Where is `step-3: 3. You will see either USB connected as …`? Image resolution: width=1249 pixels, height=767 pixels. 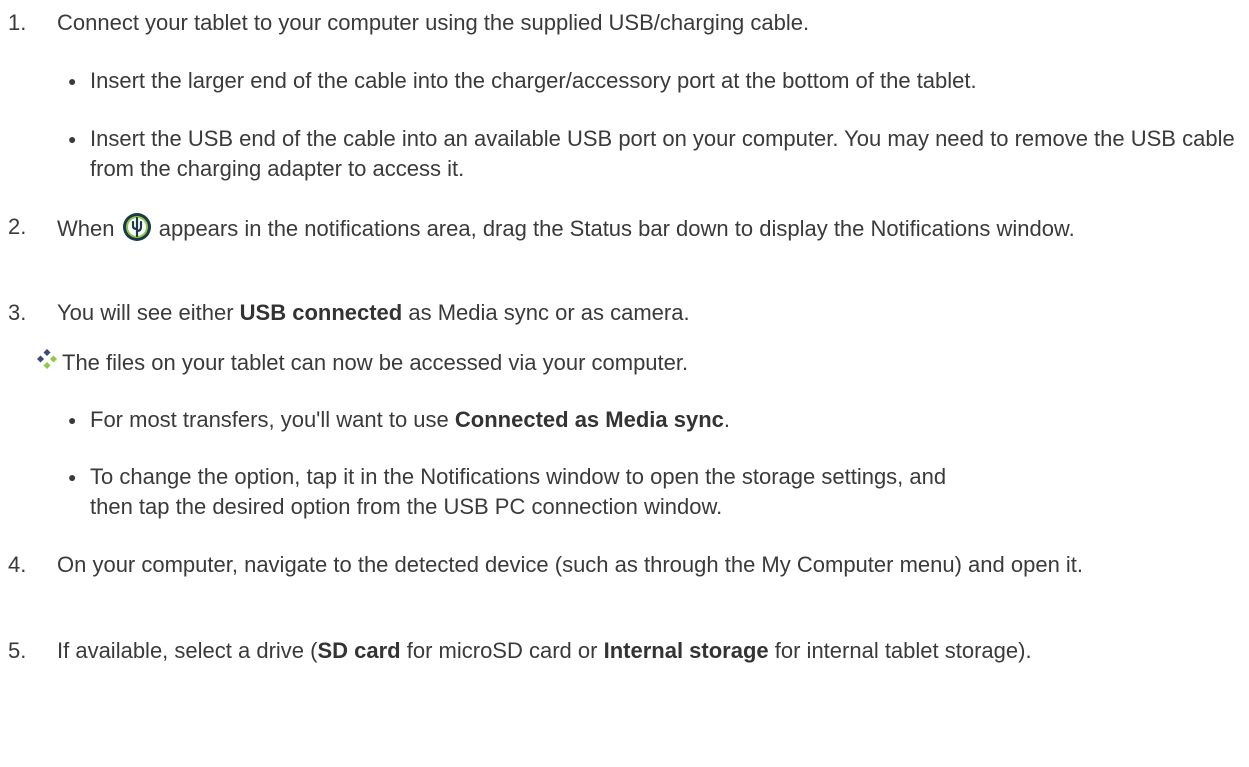 step-3: 3. You will see either USB connected as … is located at coordinates (618, 313).